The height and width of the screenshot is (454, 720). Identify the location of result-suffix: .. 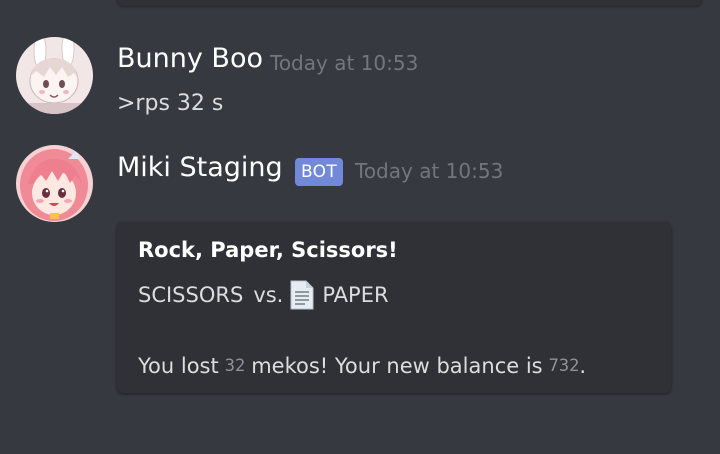
(583, 366).